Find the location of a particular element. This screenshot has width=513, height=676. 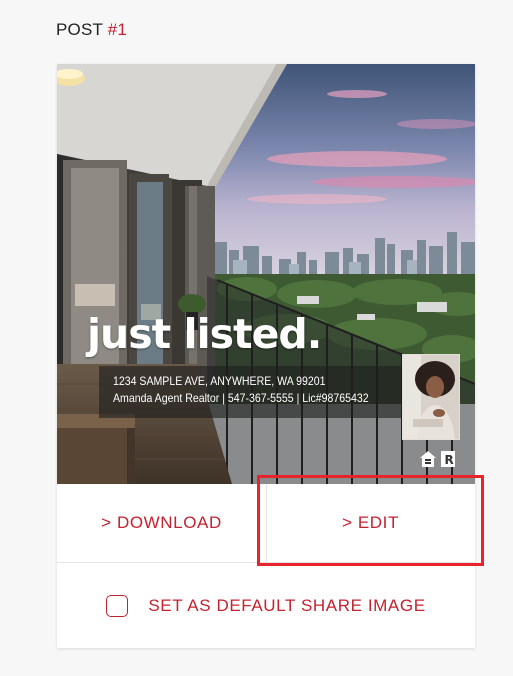

equal-housing-icon: R is located at coordinates (437, 459).